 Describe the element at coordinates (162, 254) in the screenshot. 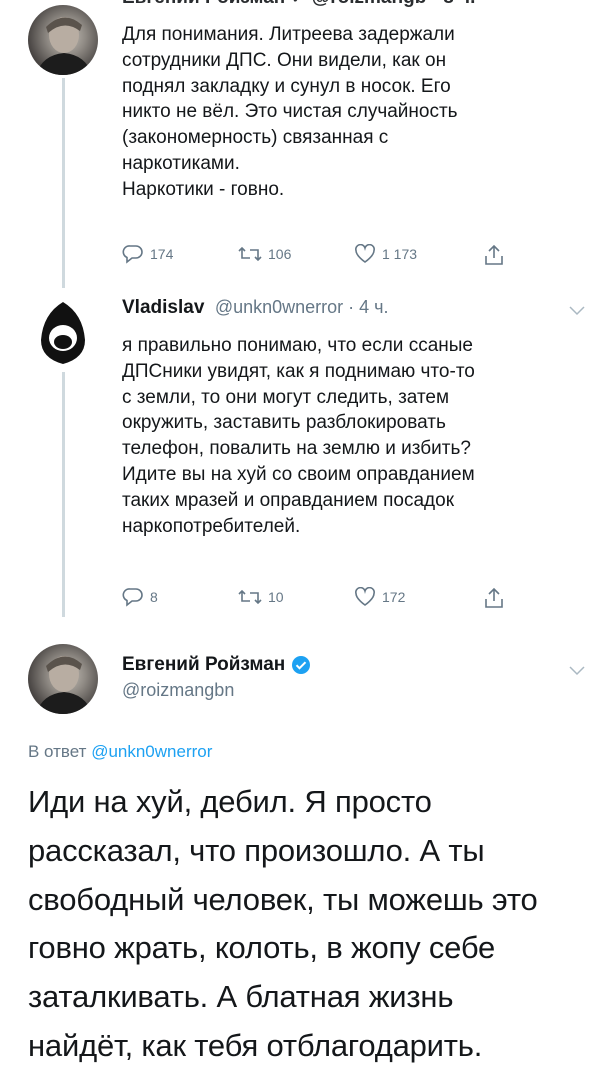

I see `reply-count: 174` at that location.